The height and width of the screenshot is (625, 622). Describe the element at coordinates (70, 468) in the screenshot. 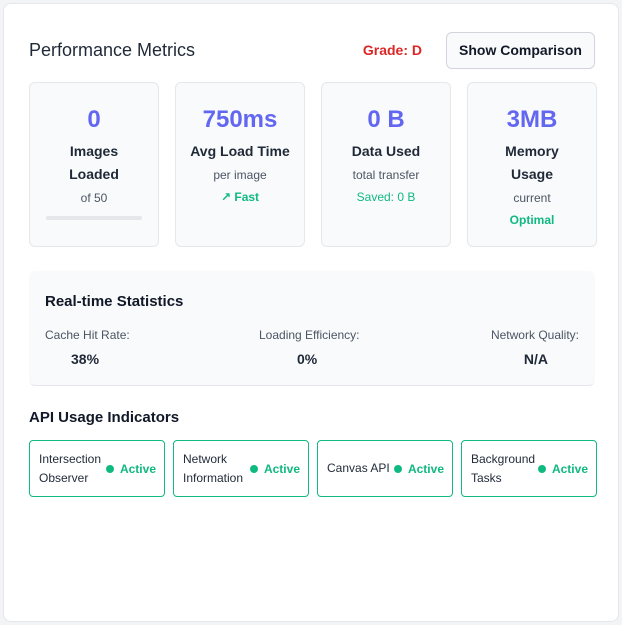

I see `api-name: Intersection Observer` at that location.